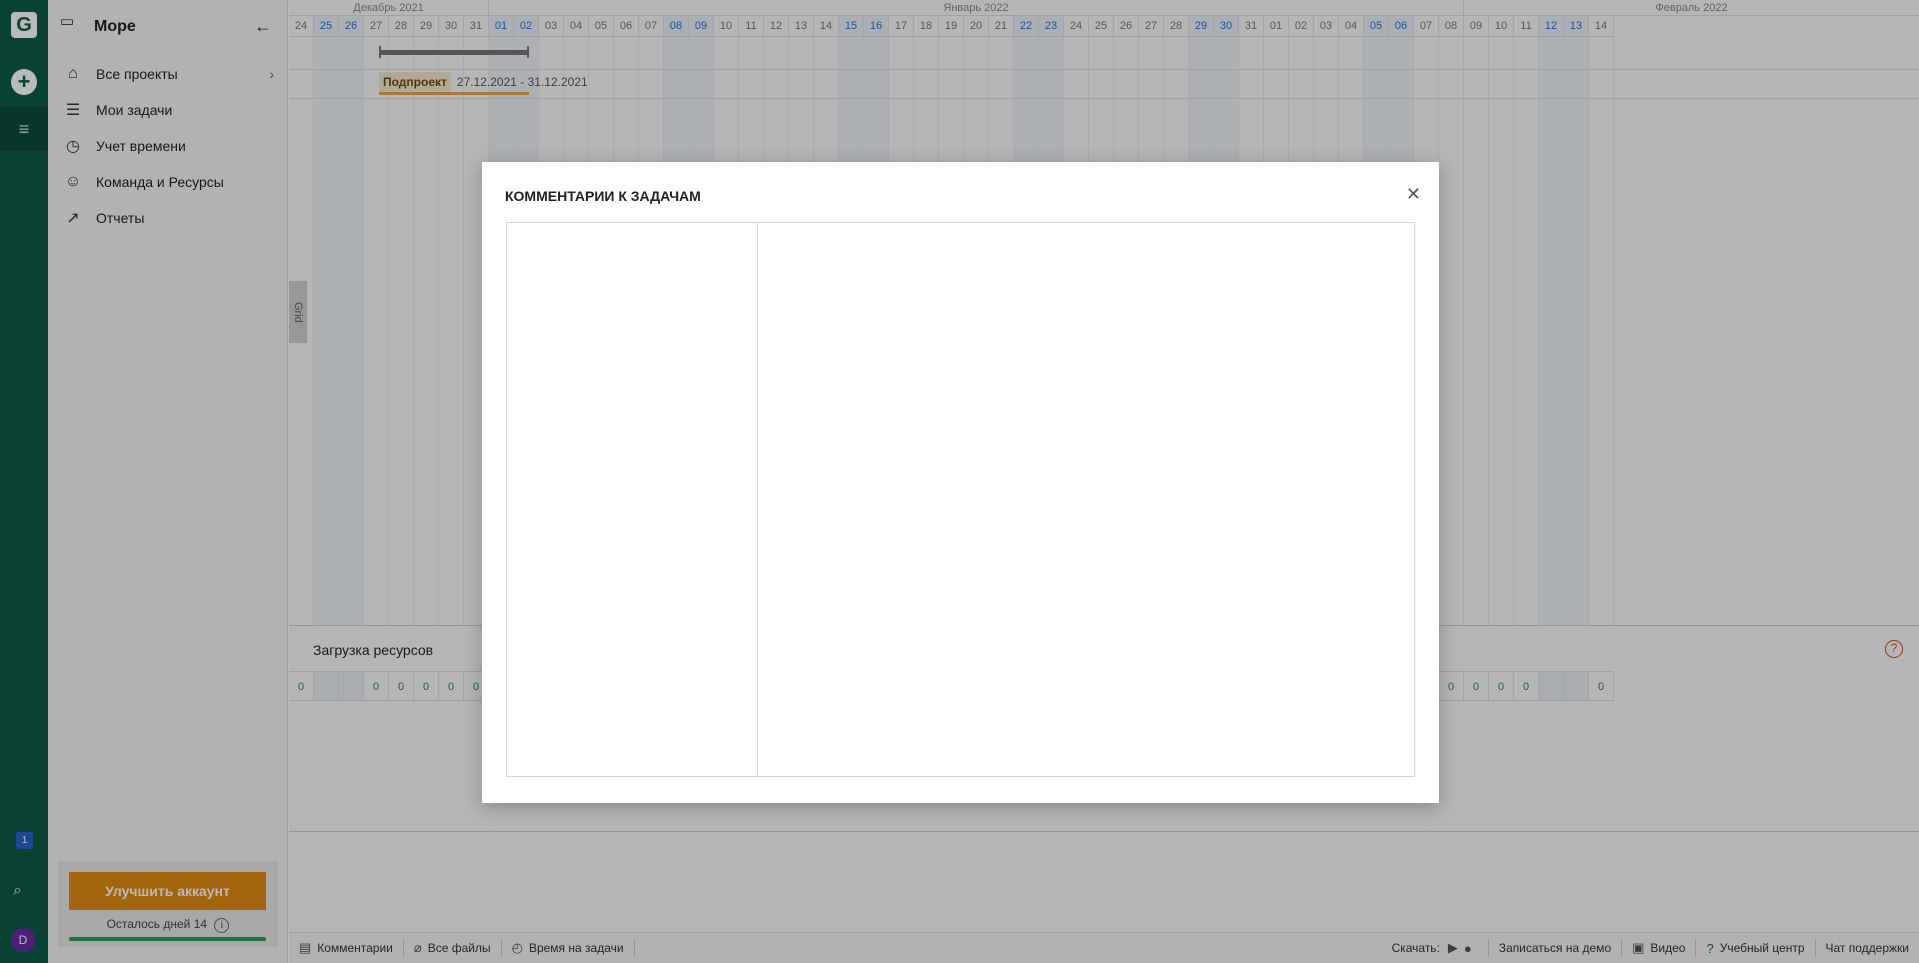 The height and width of the screenshot is (963, 1919). Describe the element at coordinates (632, 499) in the screenshot. I see `comments-task-list` at that location.